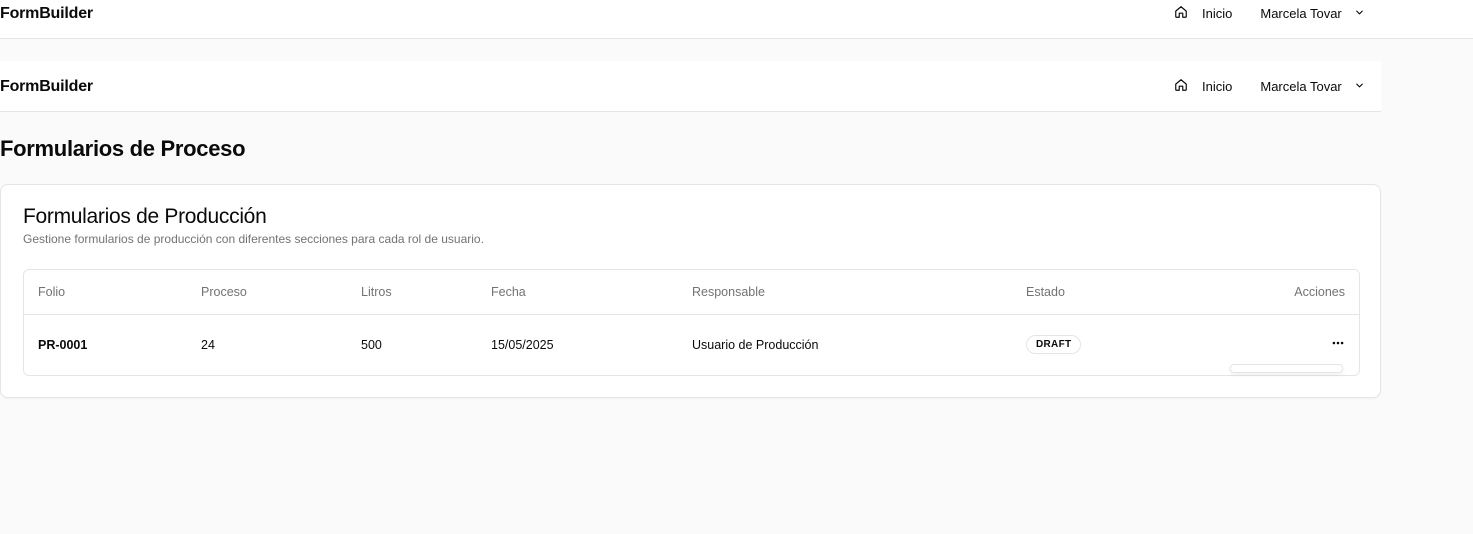 This screenshot has height=534, width=1473. I want to click on top-navbar: FormBuilder Inicio Marcela Tovar, so click(736, 19).